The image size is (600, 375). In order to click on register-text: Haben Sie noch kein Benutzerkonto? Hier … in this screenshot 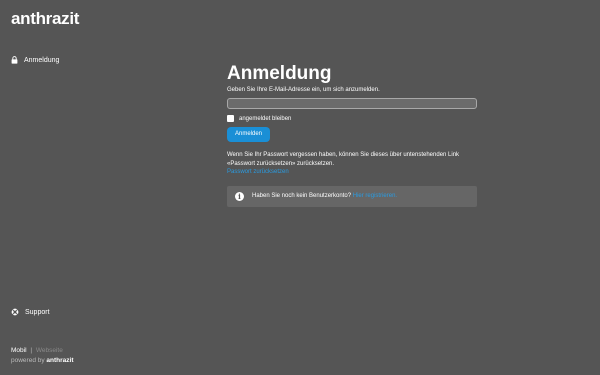, I will do `click(324, 196)`.